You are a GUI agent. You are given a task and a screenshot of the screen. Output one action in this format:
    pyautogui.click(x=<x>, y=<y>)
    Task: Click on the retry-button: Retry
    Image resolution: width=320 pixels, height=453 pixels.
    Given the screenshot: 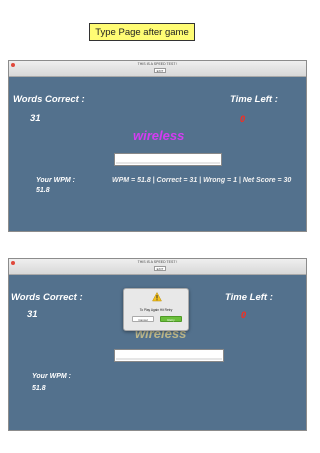 What is the action you would take?
    pyautogui.click(x=171, y=319)
    